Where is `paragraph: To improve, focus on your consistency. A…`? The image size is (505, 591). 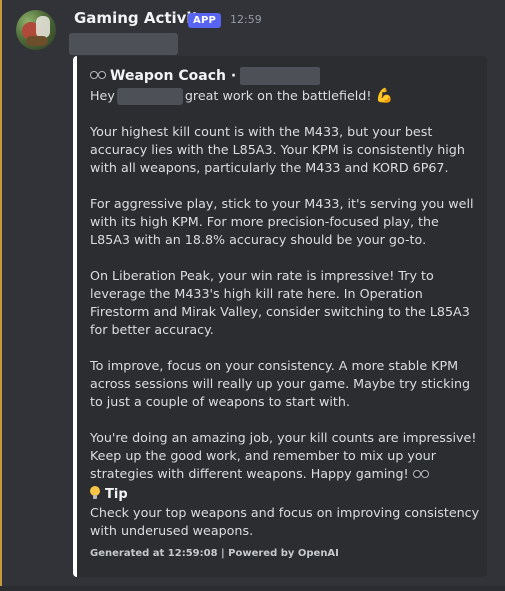 paragraph: To improve, focus on your consistency. A… is located at coordinates (280, 383).